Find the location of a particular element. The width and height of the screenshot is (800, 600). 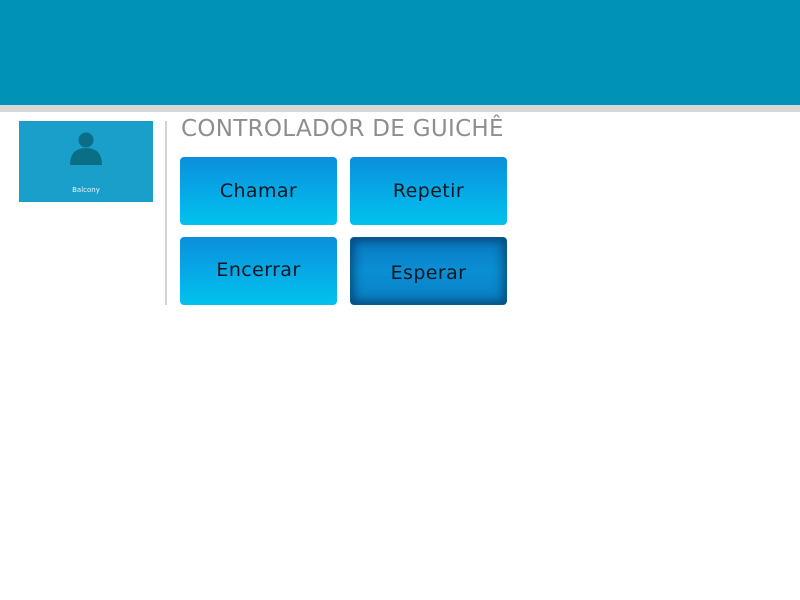

user-name: Balcony is located at coordinates (86, 190).